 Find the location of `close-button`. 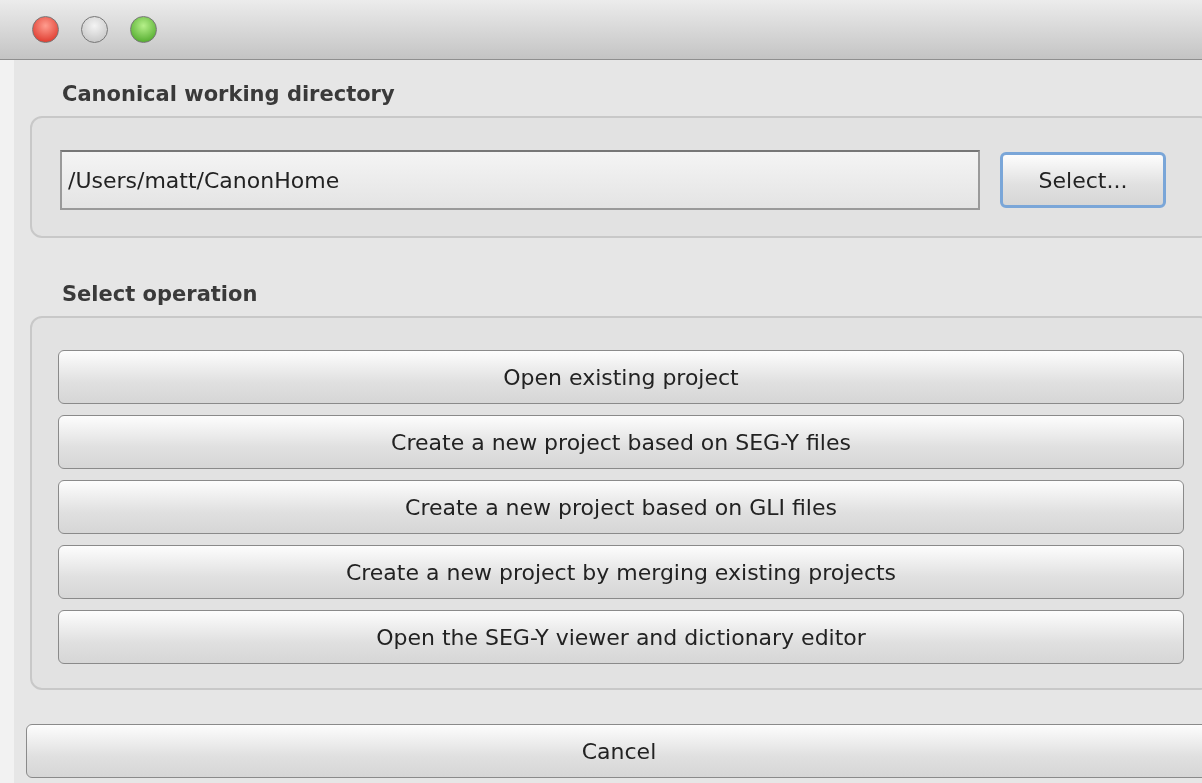

close-button is located at coordinates (45, 29).